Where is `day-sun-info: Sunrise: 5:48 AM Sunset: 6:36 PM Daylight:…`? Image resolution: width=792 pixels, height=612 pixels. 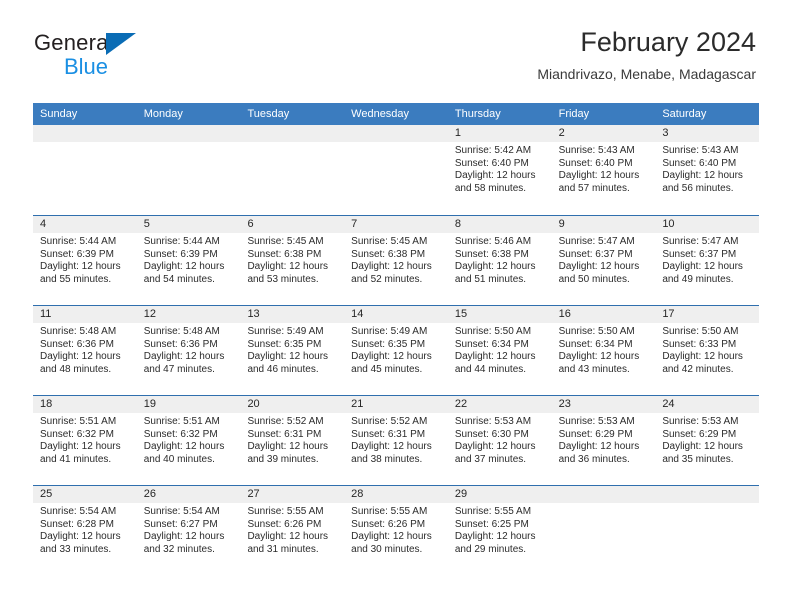
day-sun-info: Sunrise: 5:48 AM Sunset: 6:36 PM Daylight:… is located at coordinates (85, 349).